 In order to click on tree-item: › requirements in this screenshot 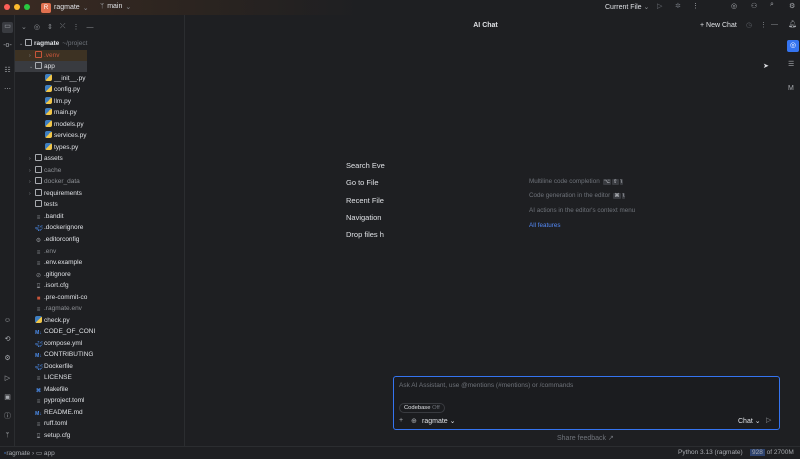, I will do `click(48, 193)`.